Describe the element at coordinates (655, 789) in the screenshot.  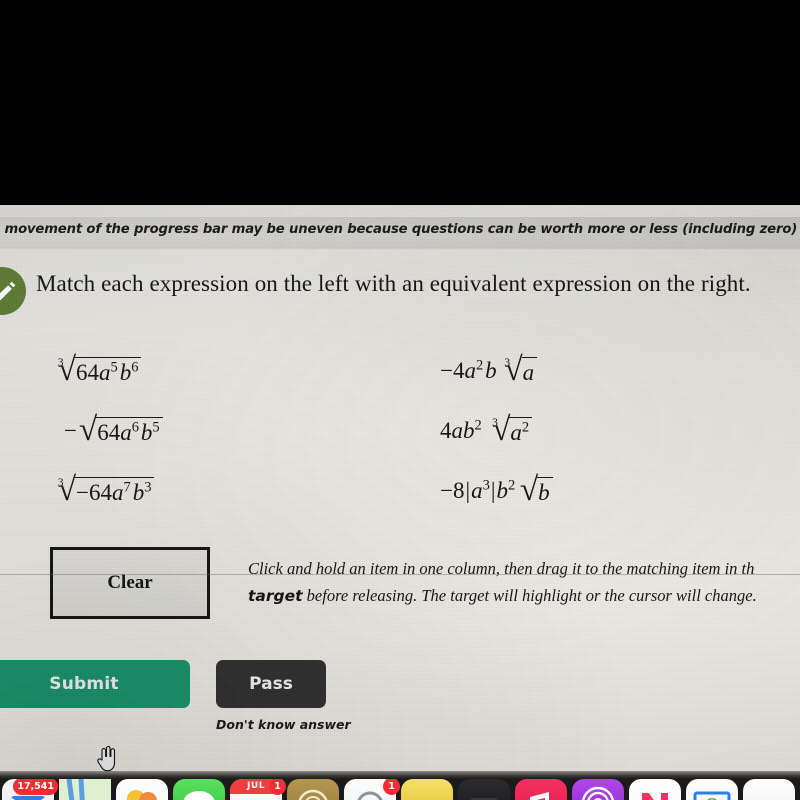
I see `news-app-icon` at that location.